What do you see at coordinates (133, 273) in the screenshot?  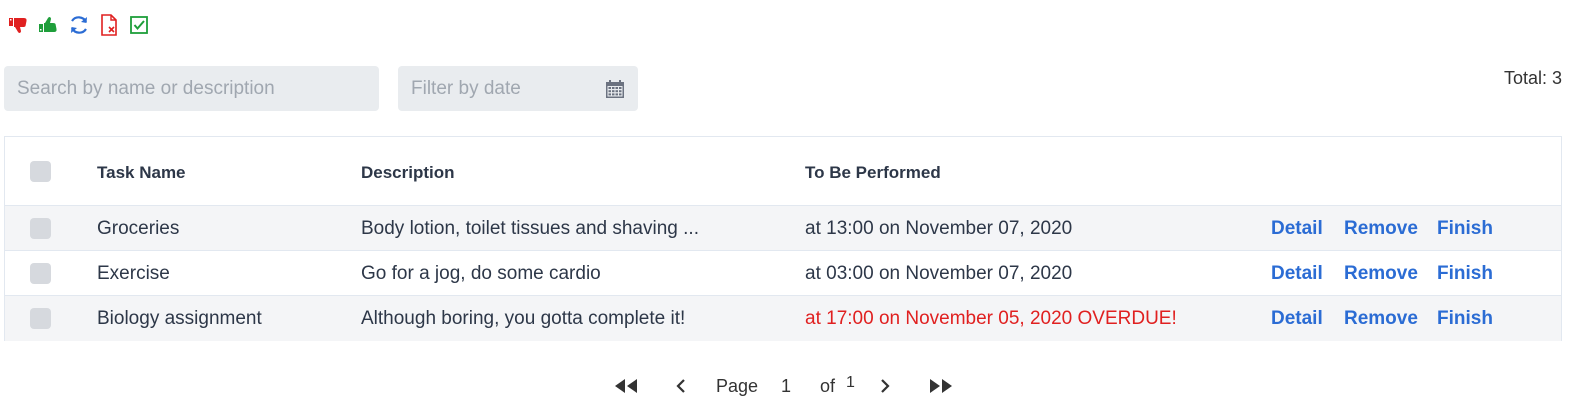 I see `task-name: Exercise` at bounding box center [133, 273].